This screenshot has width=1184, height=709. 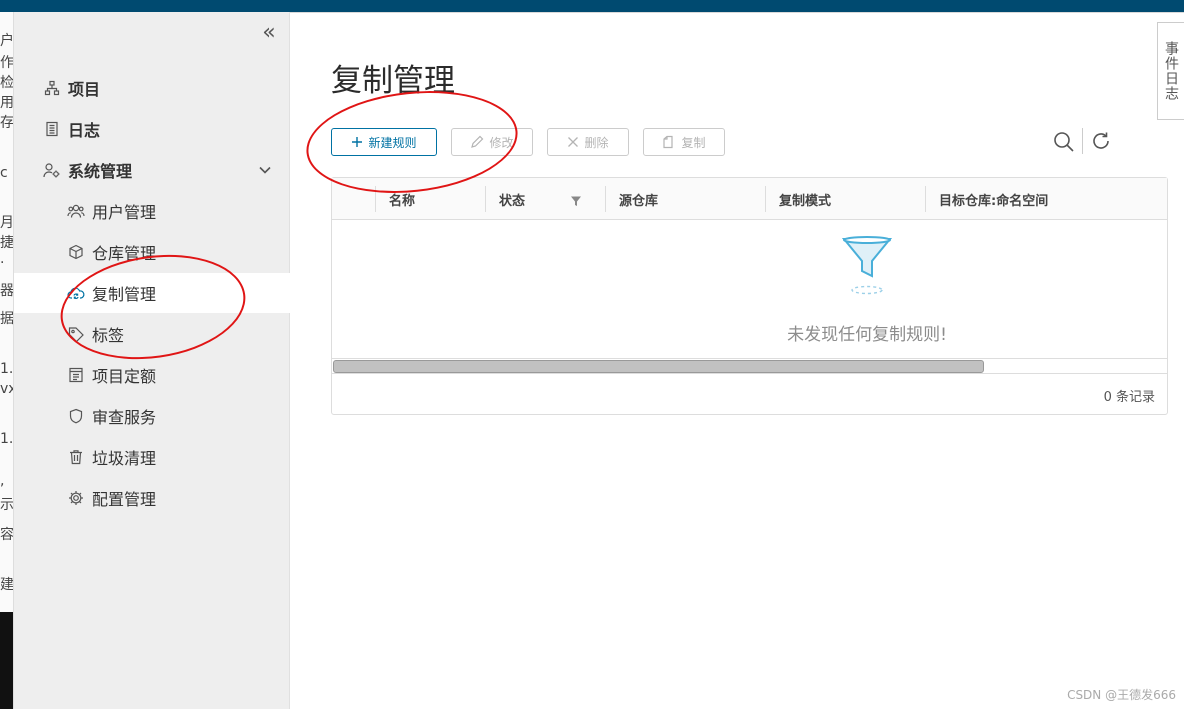 I want to click on delete-button: 删除, so click(x=588, y=142).